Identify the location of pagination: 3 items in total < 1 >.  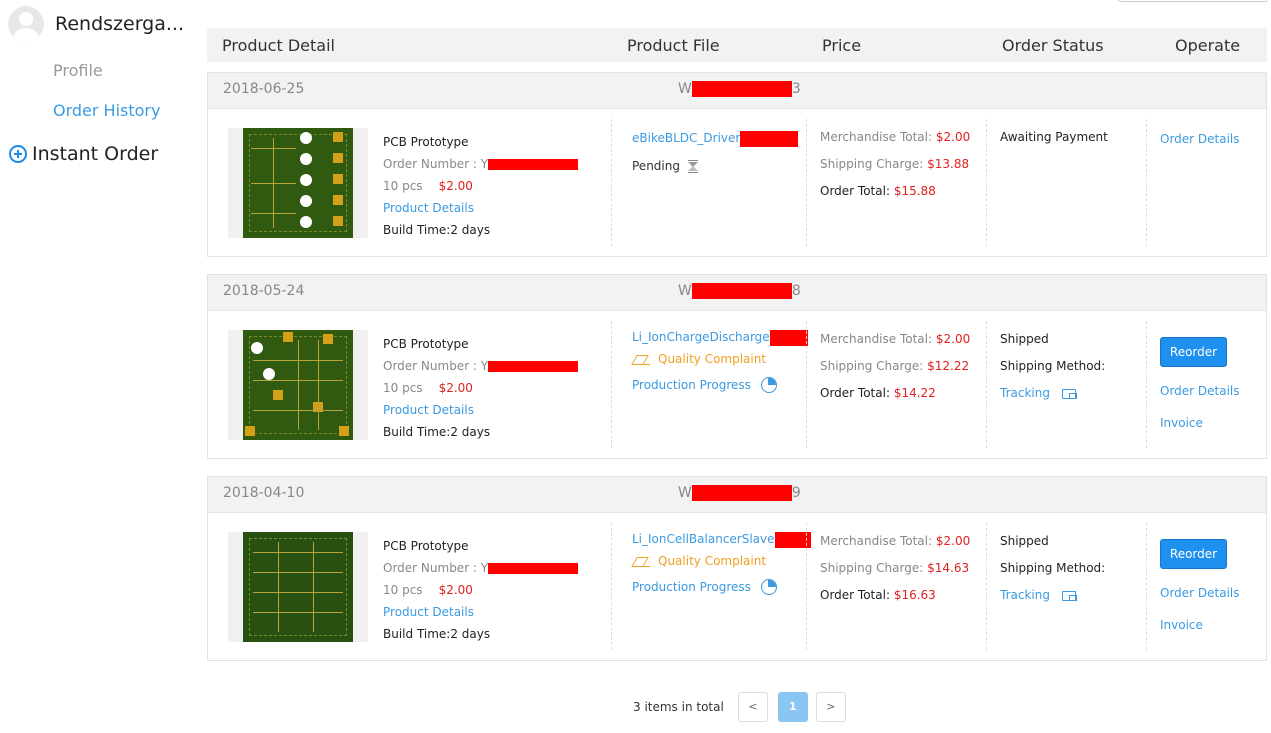
(739, 707).